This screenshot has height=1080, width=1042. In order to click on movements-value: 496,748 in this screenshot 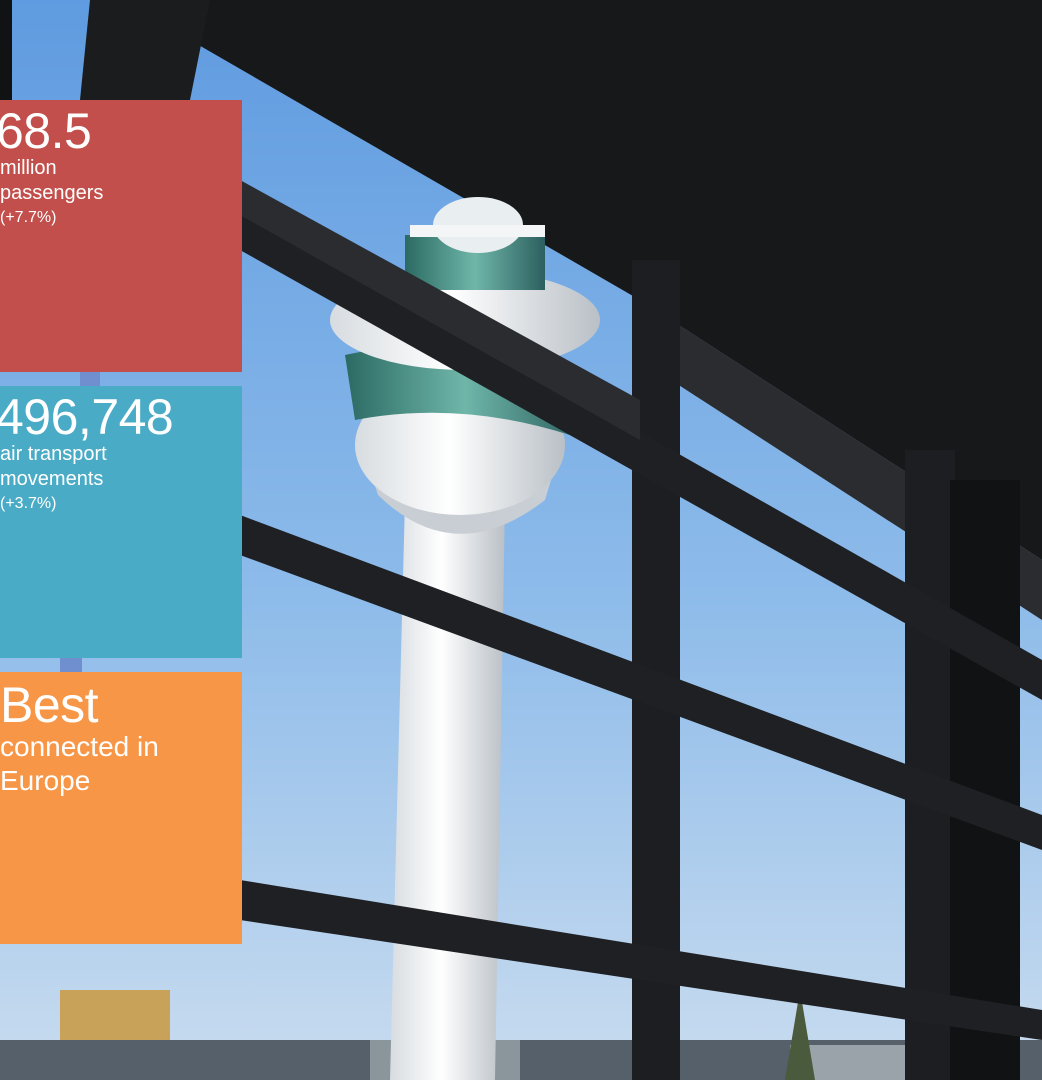, I will do `click(87, 417)`.